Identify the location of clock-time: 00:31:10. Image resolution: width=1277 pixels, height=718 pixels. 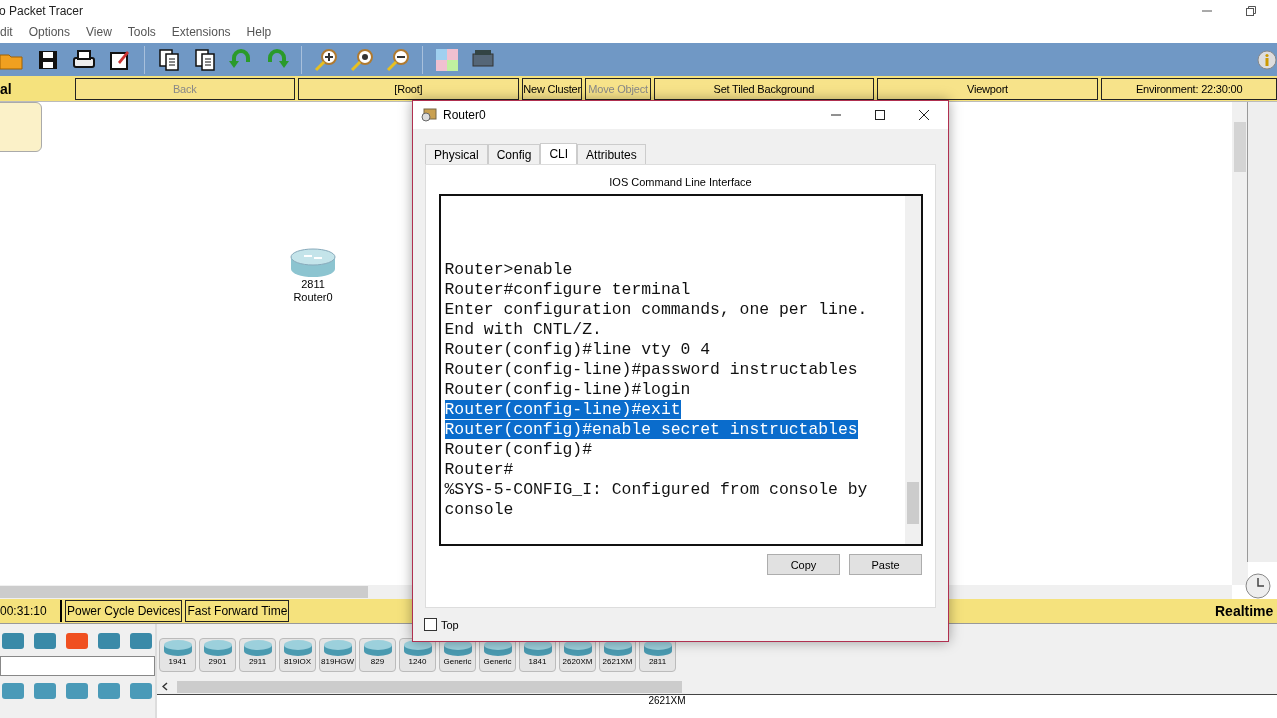
(31, 611).